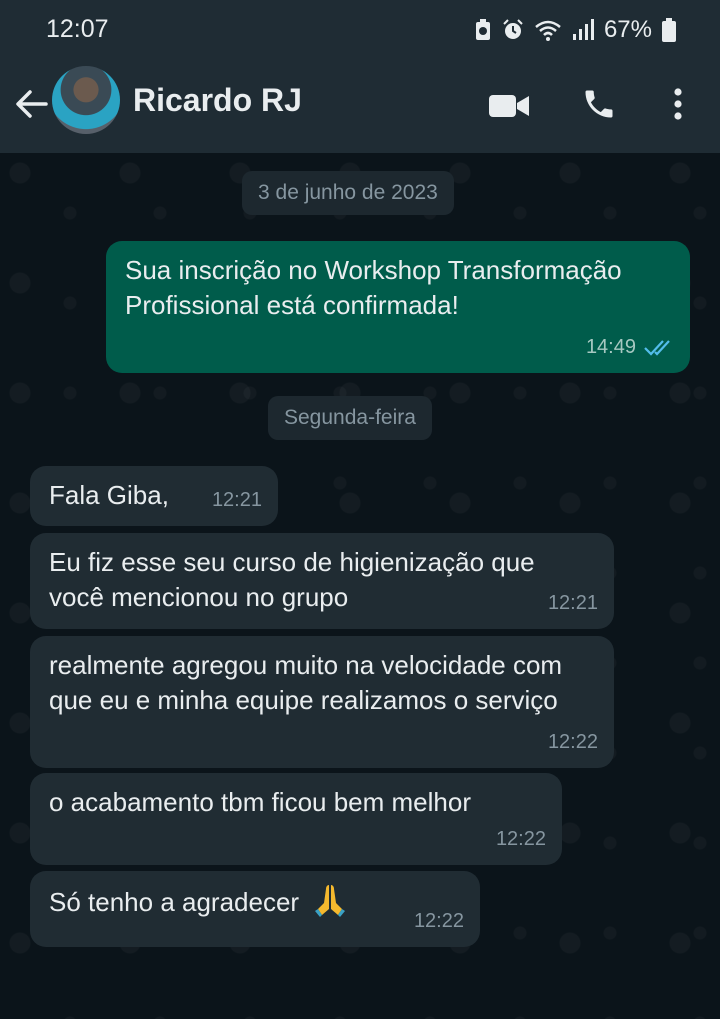 The height and width of the screenshot is (1019, 720). What do you see at coordinates (348, 193) in the screenshot?
I see `date-chip: 3 de junho de 2023` at bounding box center [348, 193].